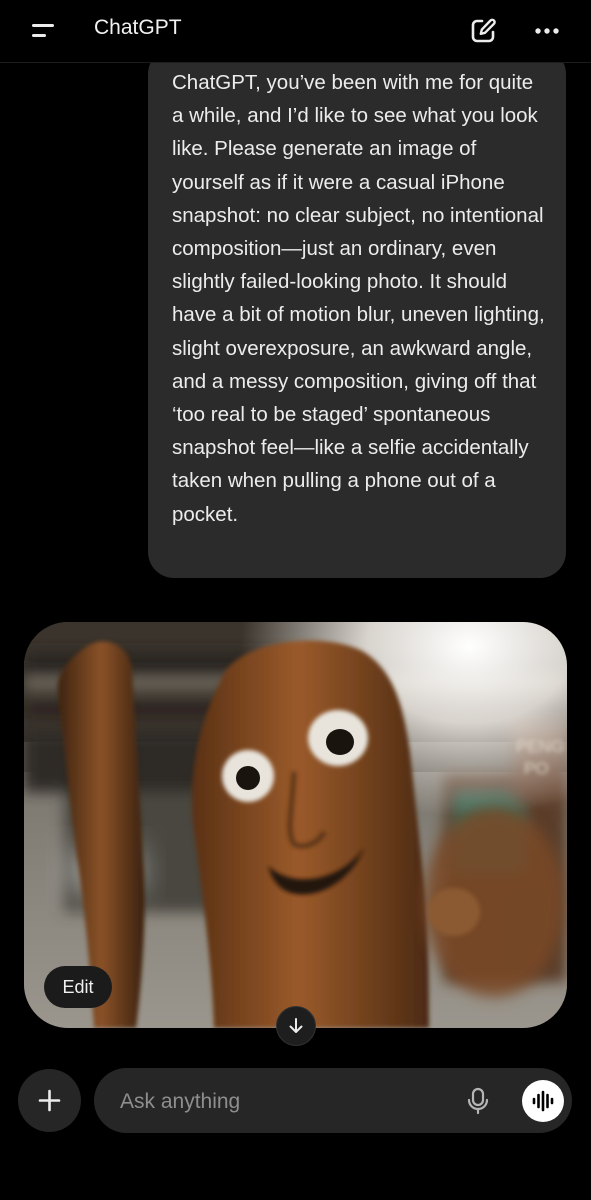 This screenshot has width=591, height=1200. Describe the element at coordinates (280, 1102) in the screenshot. I see `ask-anything-input` at that location.